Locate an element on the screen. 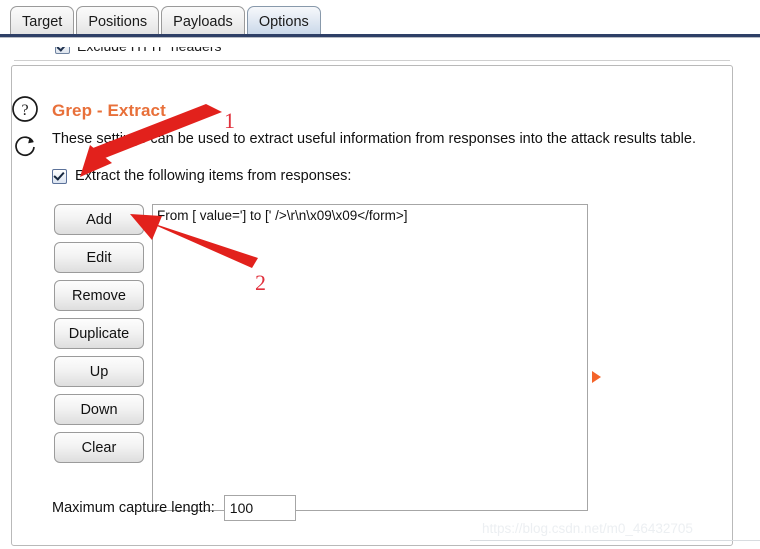 Image resolution: width=760 pixels, height=549 pixels. add-button: Add is located at coordinates (99, 219).